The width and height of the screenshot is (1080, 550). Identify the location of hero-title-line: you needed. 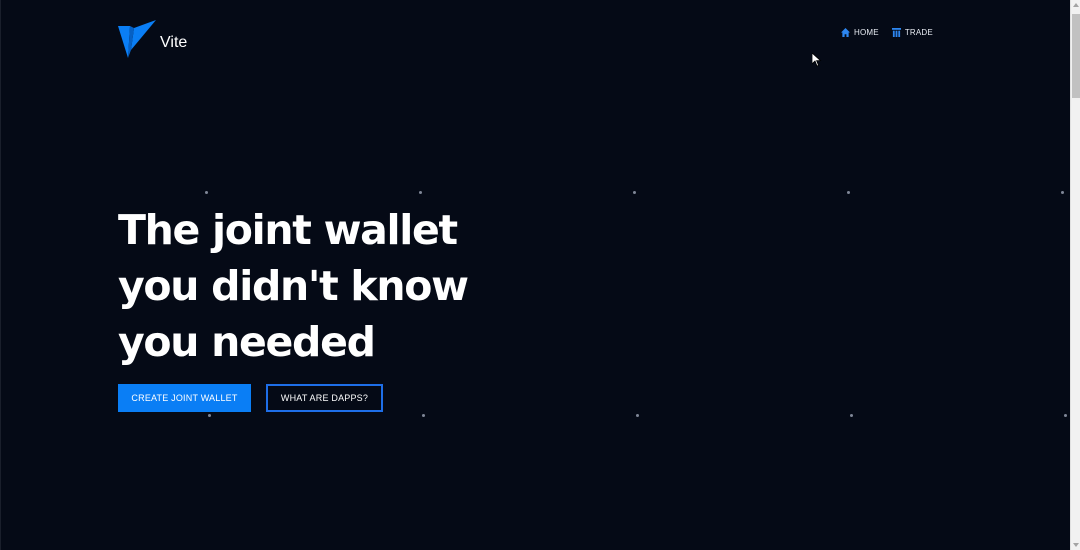
(247, 342).